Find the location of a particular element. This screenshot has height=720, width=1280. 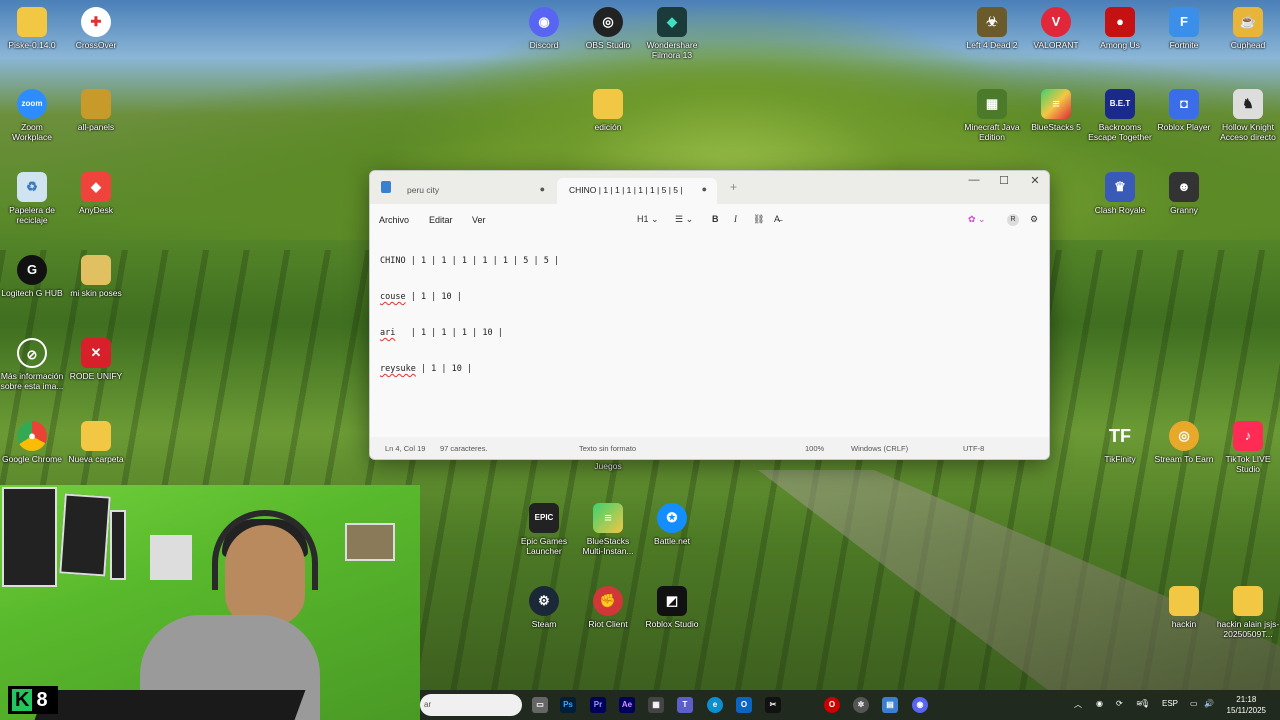

minimize-button: — is located at coordinates (974, 180).